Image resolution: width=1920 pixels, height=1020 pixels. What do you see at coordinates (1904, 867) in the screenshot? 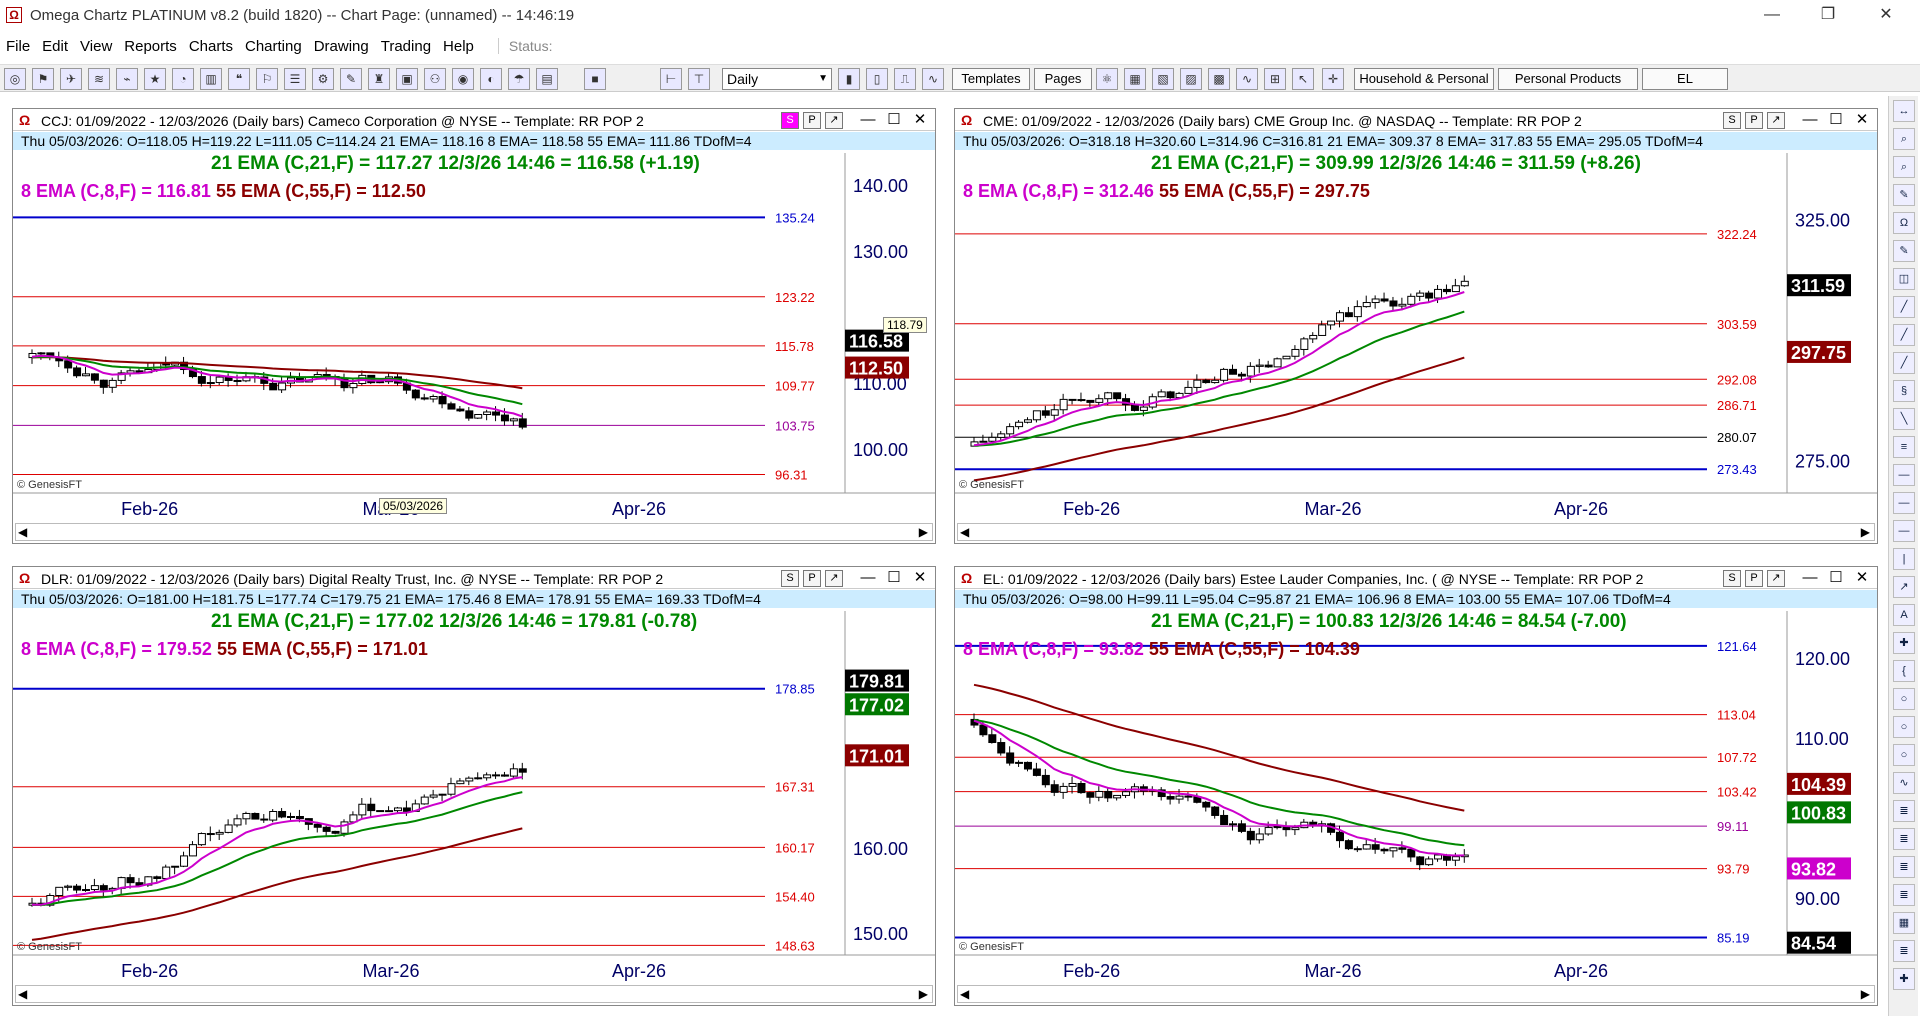
I see `draw-tool-28-icon: ≣` at bounding box center [1904, 867].